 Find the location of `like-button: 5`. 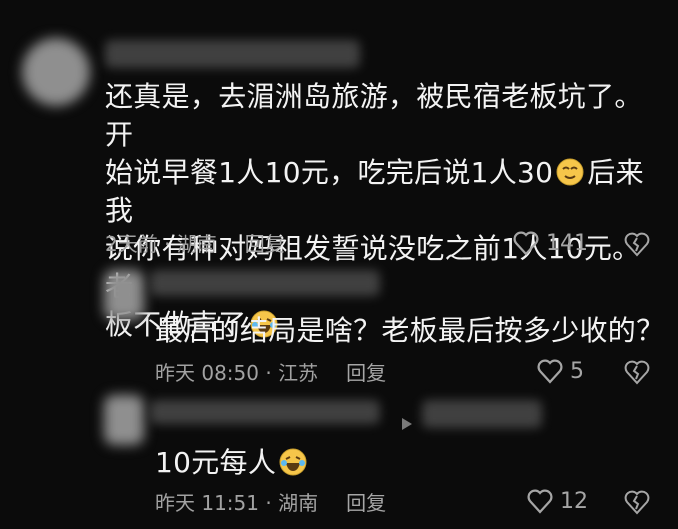

like-button: 5 is located at coordinates (560, 371).